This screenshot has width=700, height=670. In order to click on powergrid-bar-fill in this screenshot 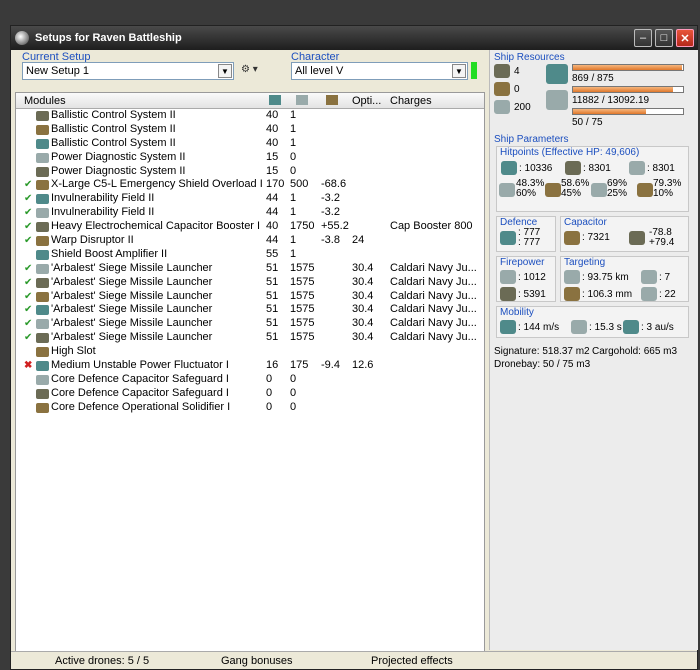, I will do `click(623, 89)`.